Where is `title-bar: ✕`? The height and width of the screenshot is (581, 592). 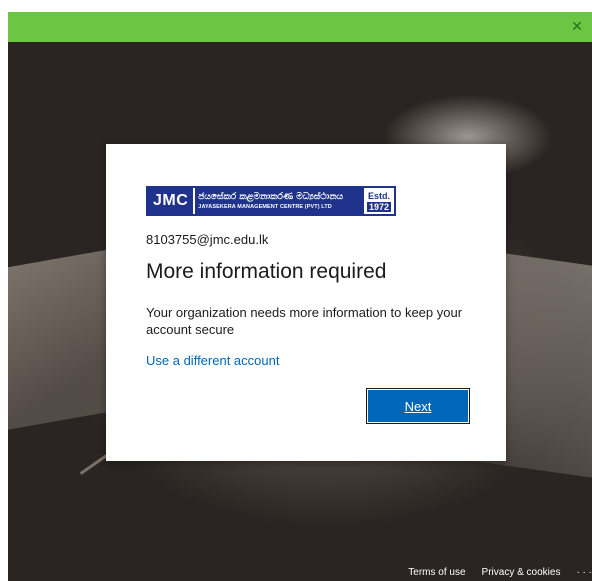 title-bar: ✕ is located at coordinates (300, 27).